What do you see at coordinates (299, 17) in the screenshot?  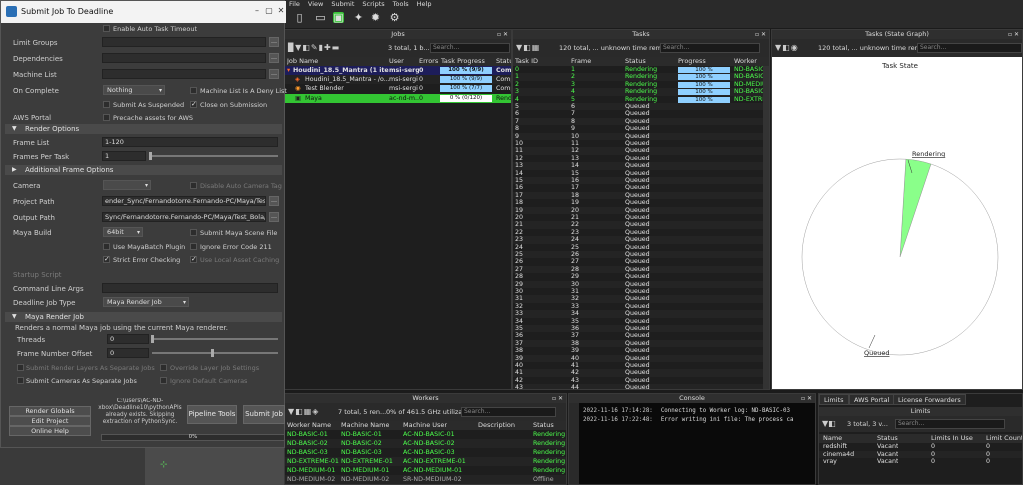 I see `phone-icon: ▯` at bounding box center [299, 17].